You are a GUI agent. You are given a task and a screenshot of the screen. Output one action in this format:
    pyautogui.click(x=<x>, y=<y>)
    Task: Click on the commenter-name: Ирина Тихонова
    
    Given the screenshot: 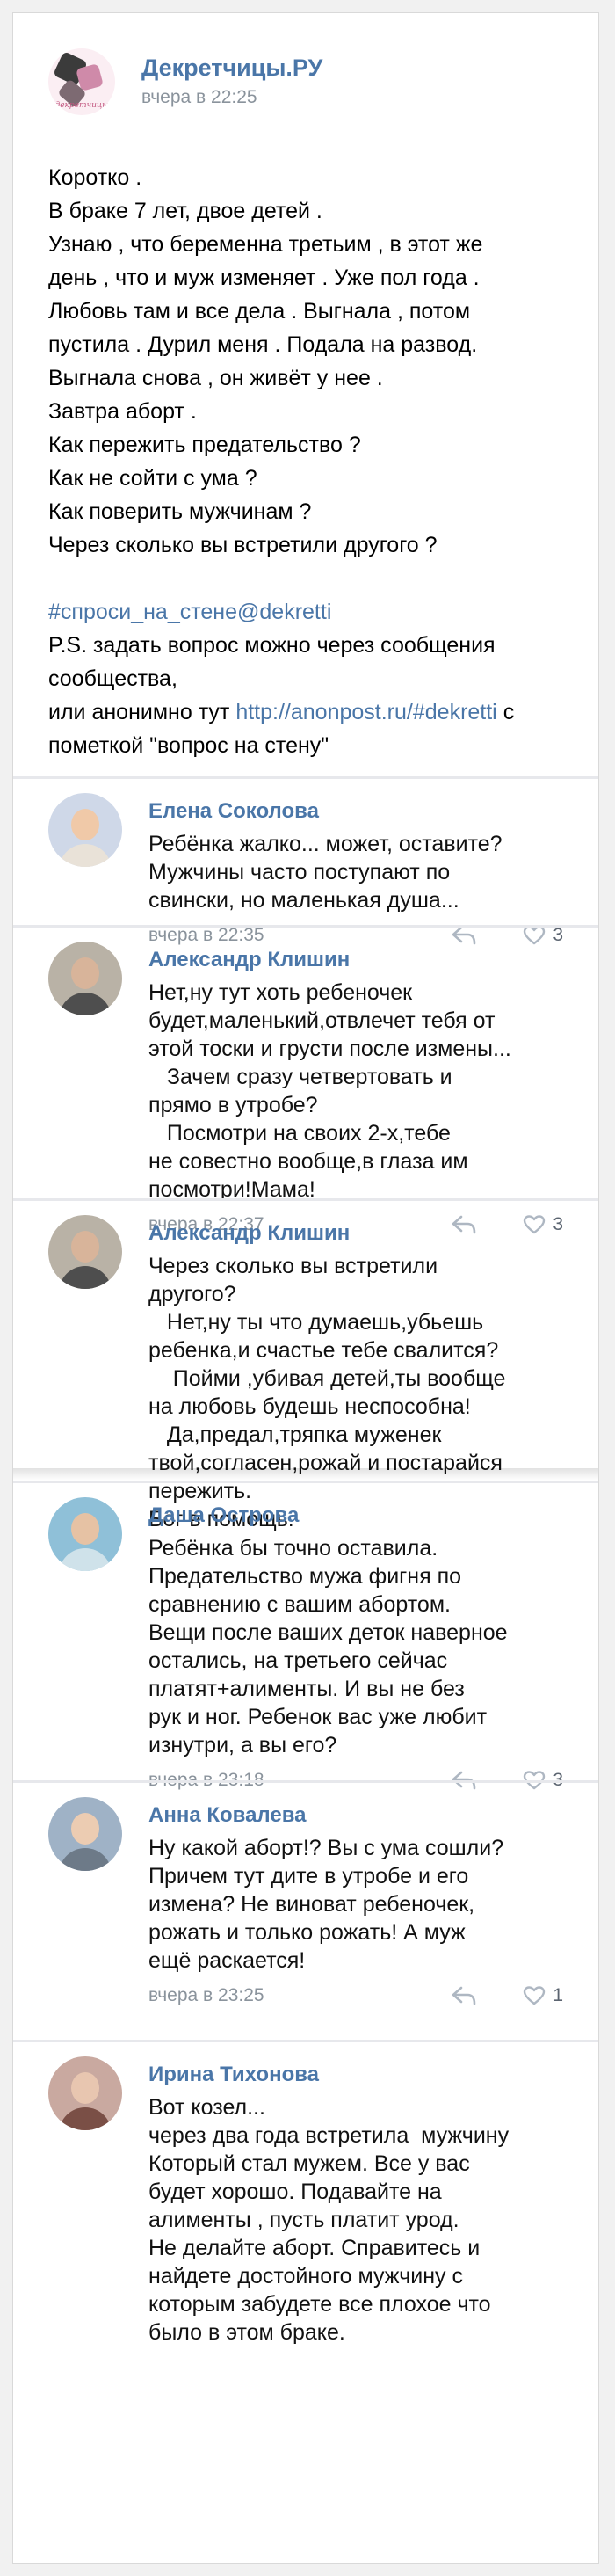 What is the action you would take?
    pyautogui.click(x=355, y=2075)
    